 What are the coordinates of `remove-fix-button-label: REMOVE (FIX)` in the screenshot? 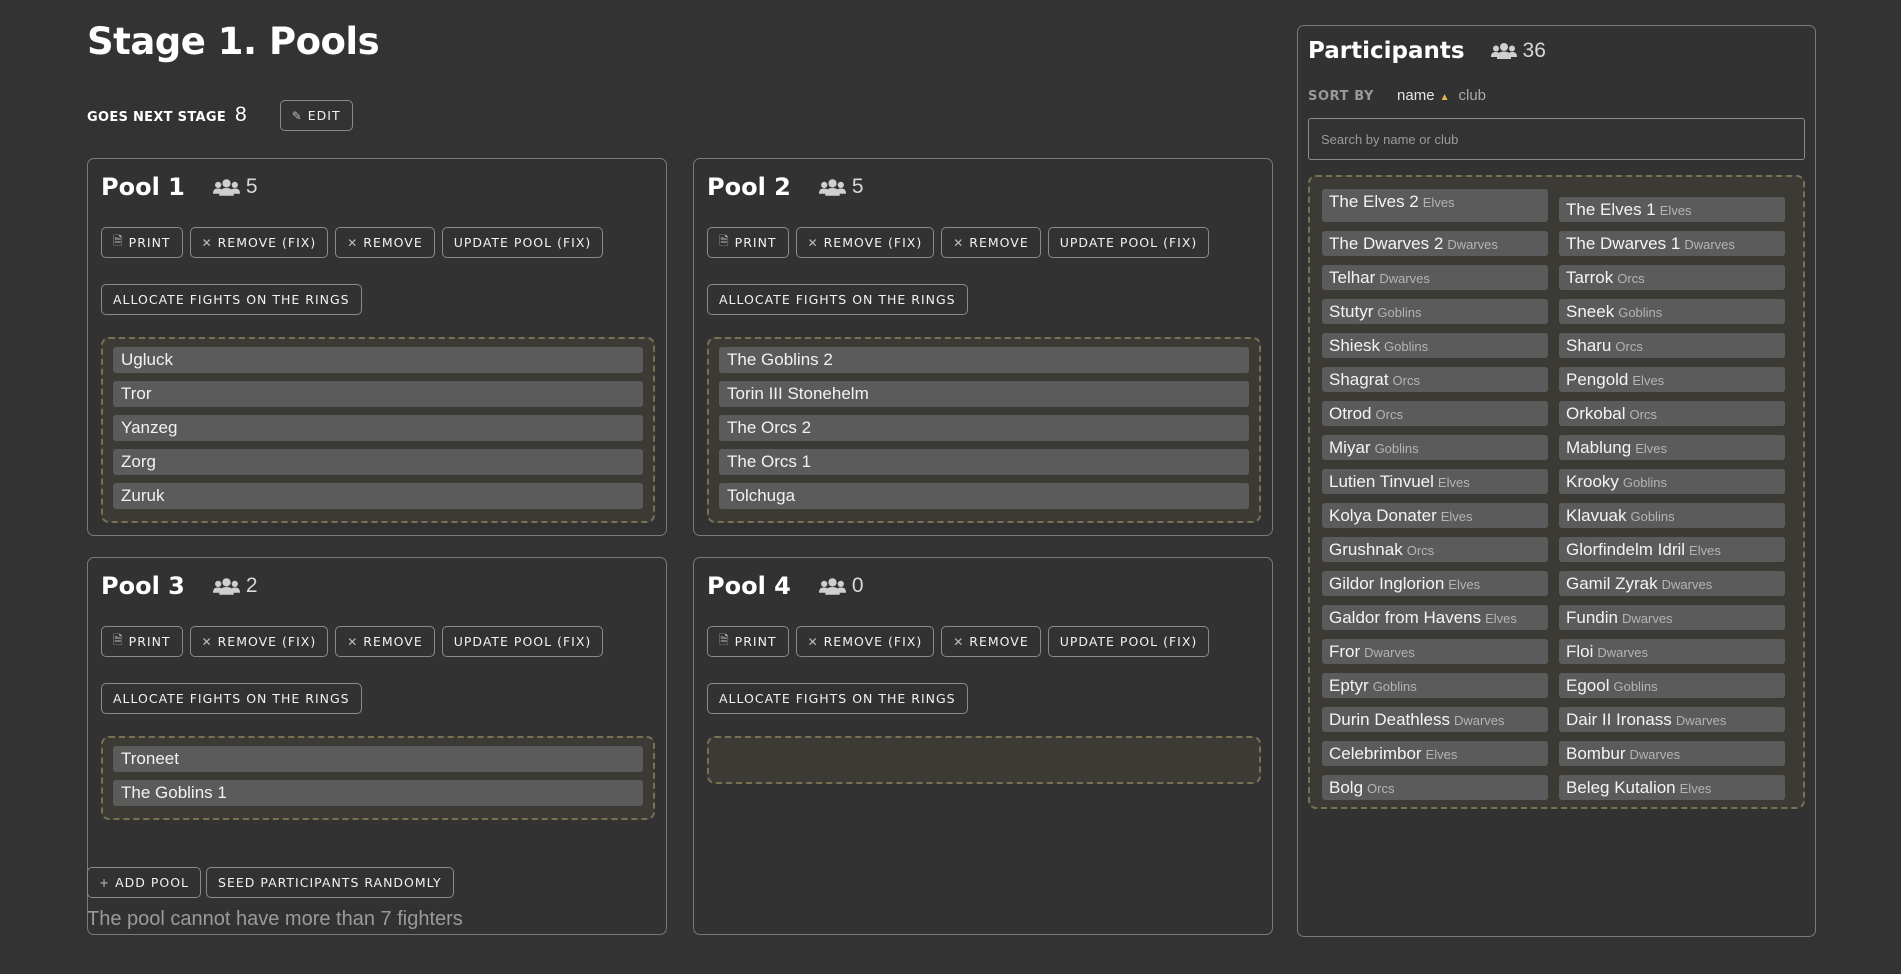 It's located at (873, 641).